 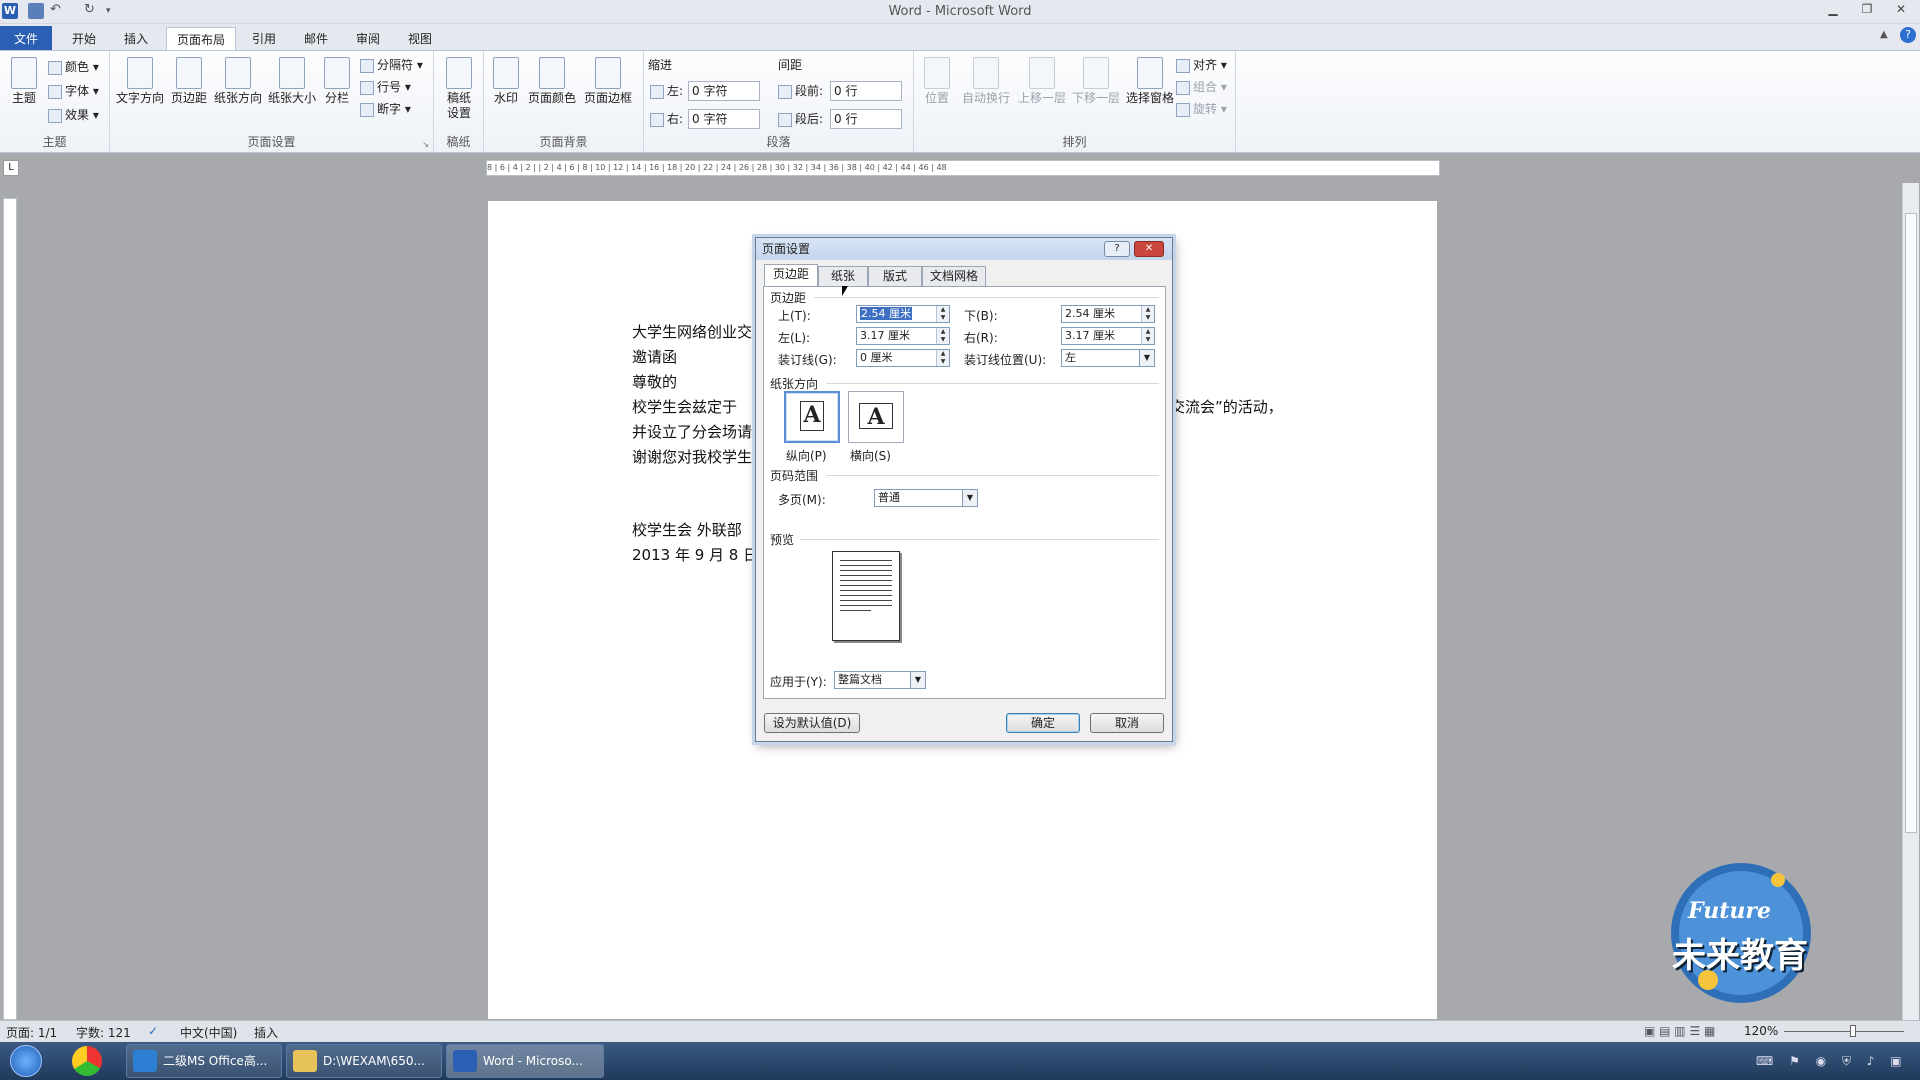 I want to click on theme-fonts-button: 字体 ▾, so click(x=73, y=91).